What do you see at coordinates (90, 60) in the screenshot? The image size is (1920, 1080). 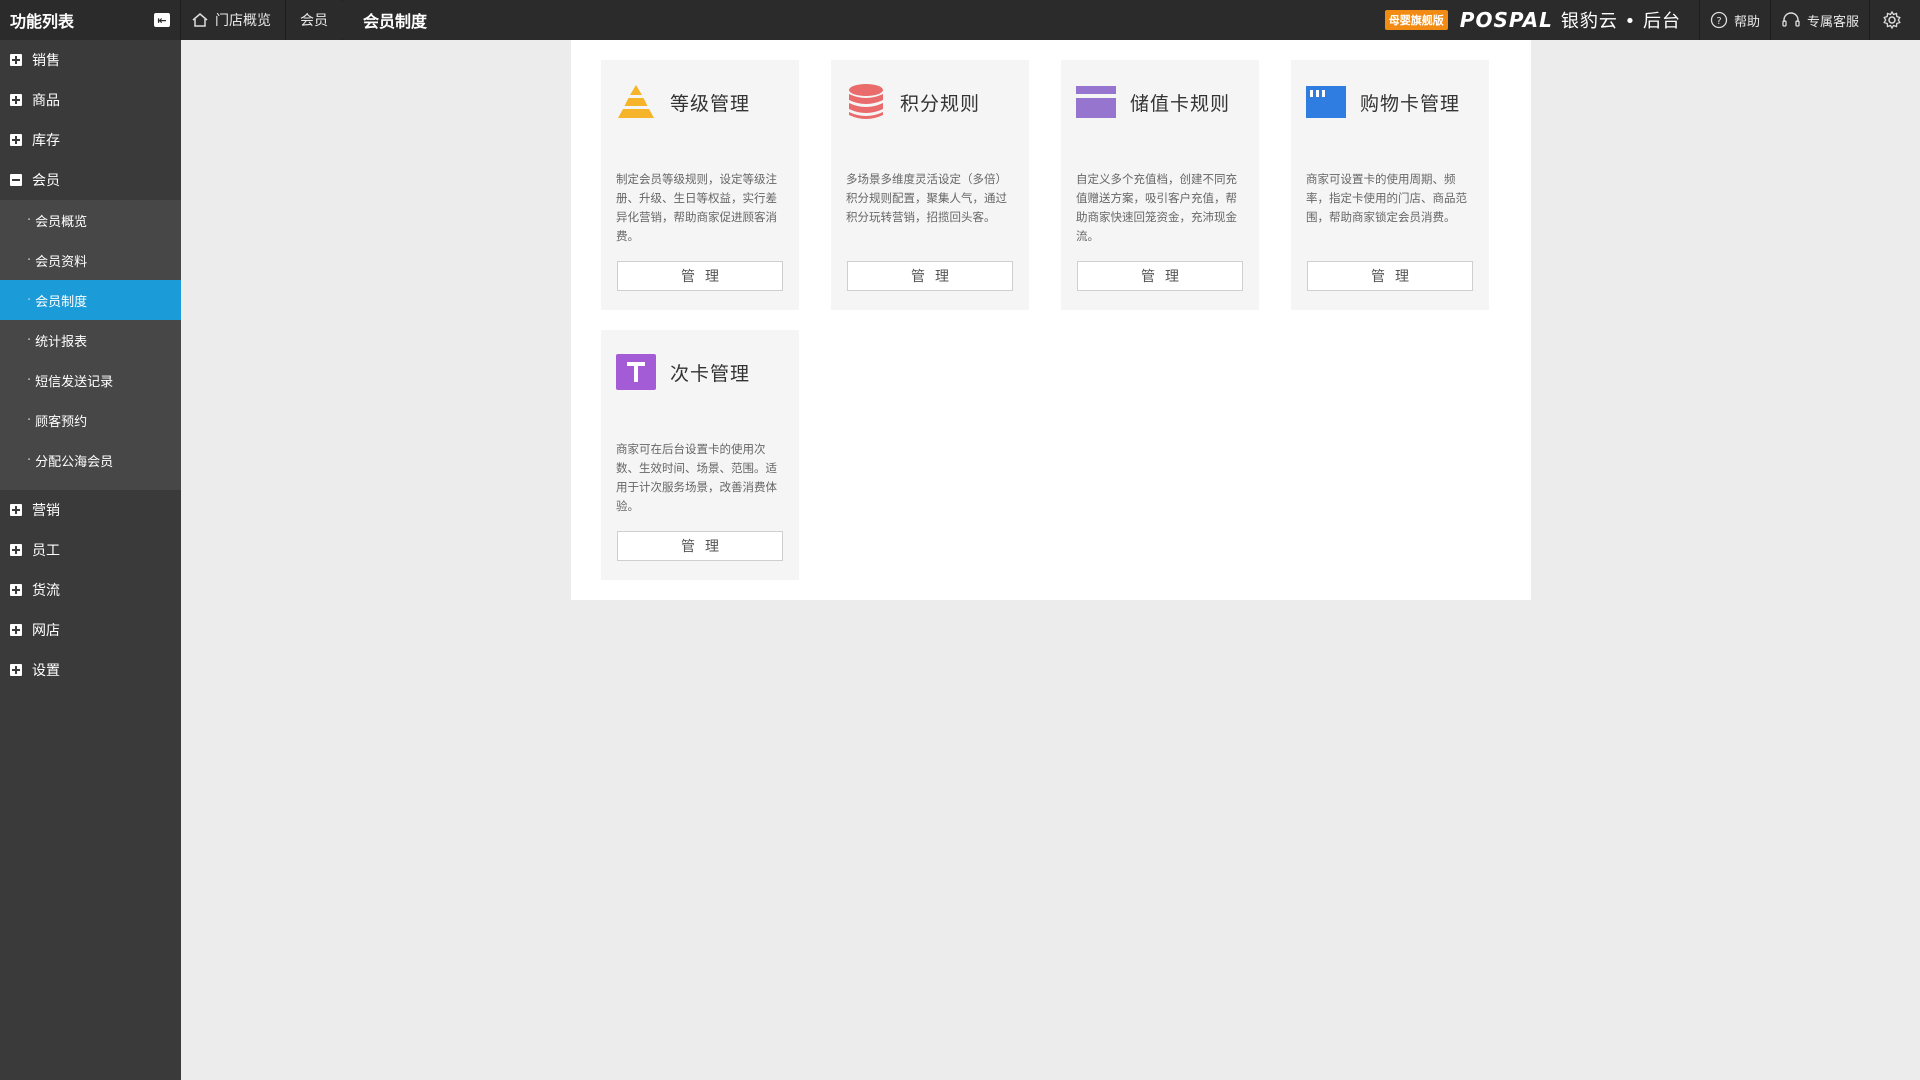 I see `sidebar-group-sales: 销售` at bounding box center [90, 60].